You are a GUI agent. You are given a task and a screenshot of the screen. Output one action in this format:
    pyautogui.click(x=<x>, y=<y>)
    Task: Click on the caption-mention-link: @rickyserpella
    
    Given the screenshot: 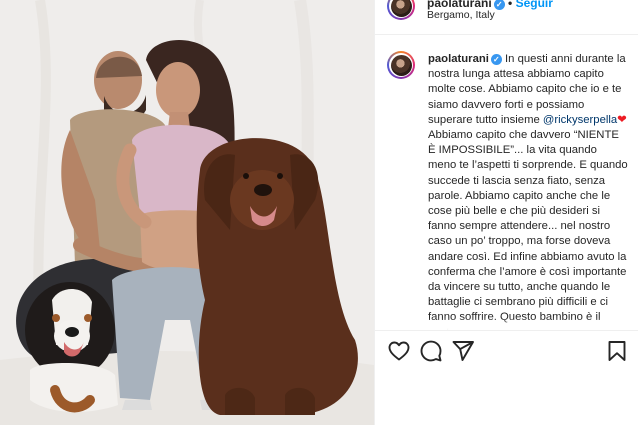 What is the action you would take?
    pyautogui.click(x=580, y=120)
    